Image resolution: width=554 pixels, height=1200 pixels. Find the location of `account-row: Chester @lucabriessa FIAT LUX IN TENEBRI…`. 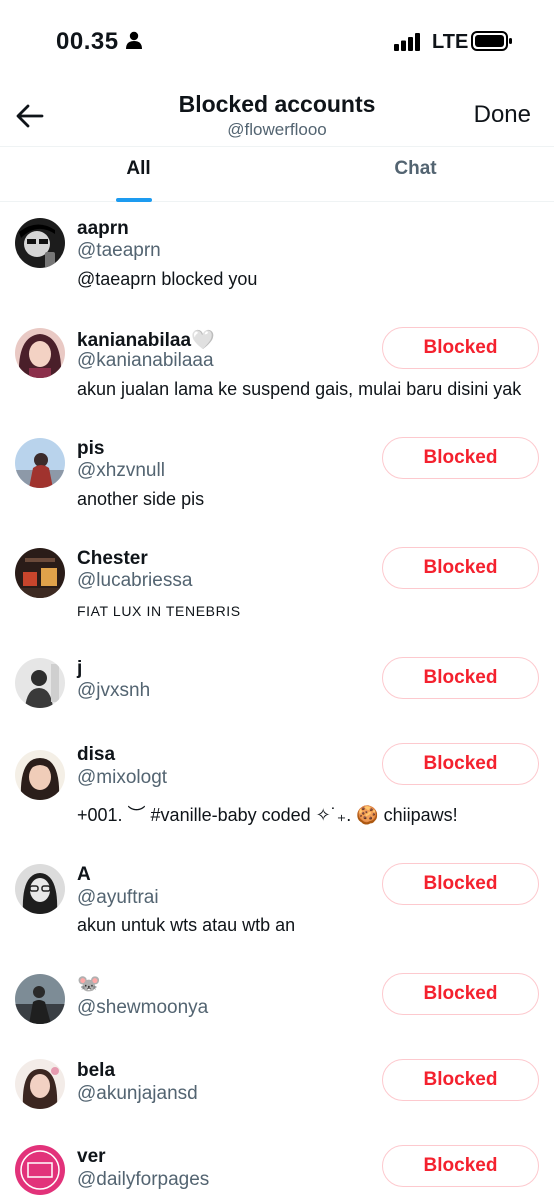

account-row: Chester @lucabriessa FIAT LUX IN TENEBRI… is located at coordinates (277, 586).